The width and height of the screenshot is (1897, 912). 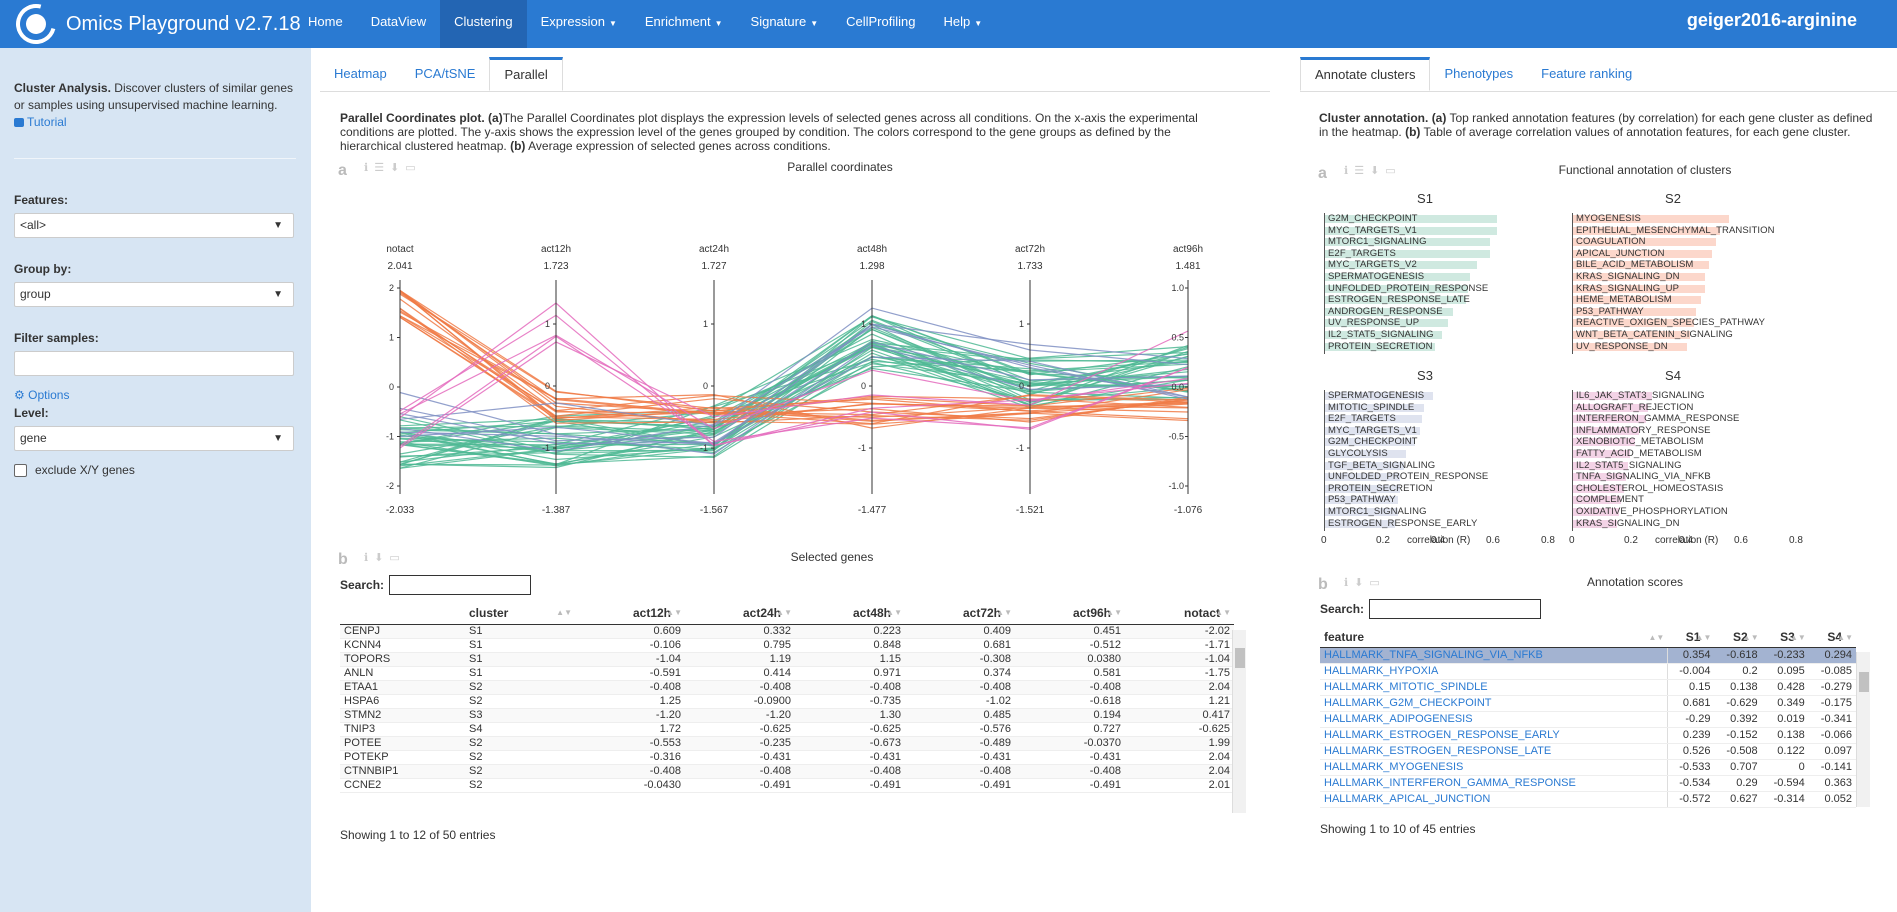 I want to click on filter-samples-input, so click(x=154, y=363).